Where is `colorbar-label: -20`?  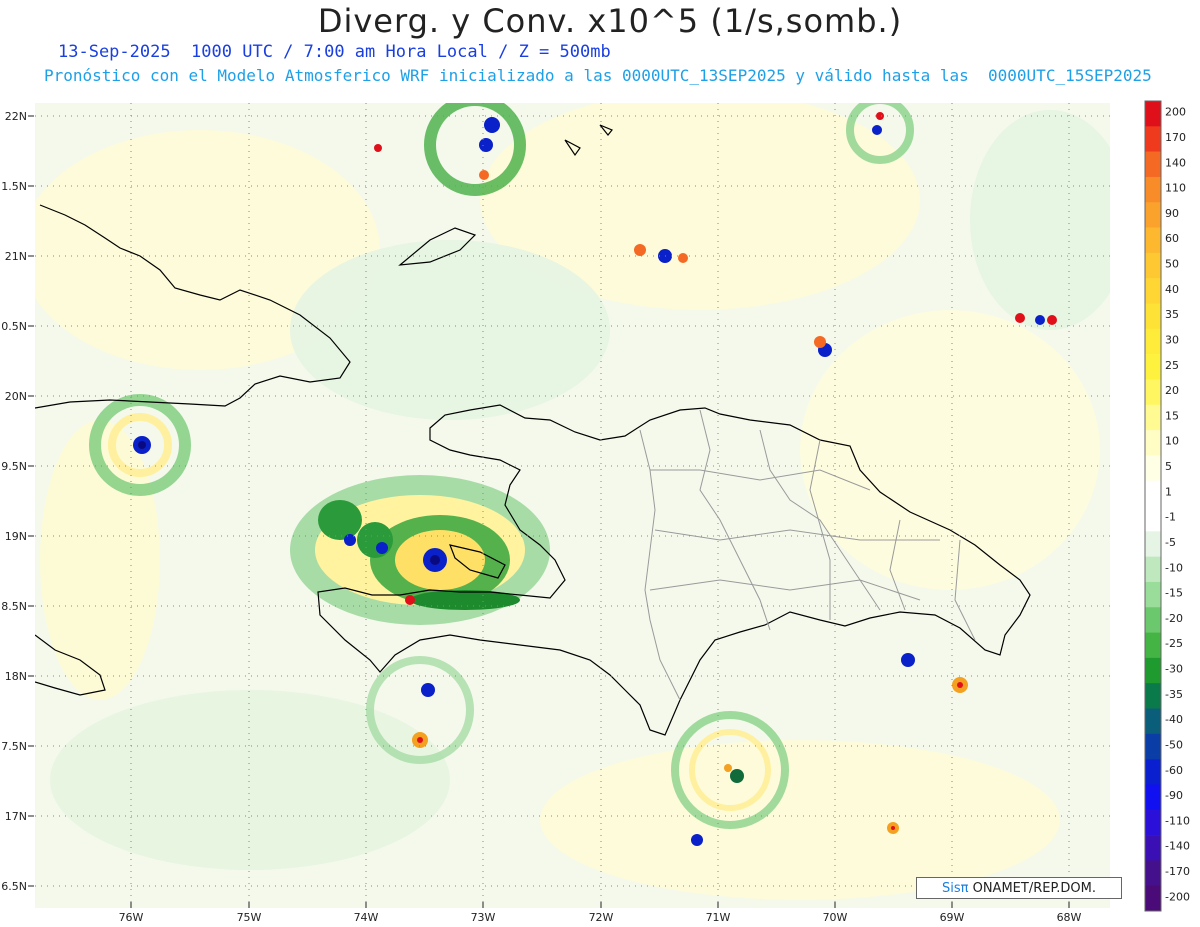 colorbar-label: -20 is located at coordinates (1174, 618).